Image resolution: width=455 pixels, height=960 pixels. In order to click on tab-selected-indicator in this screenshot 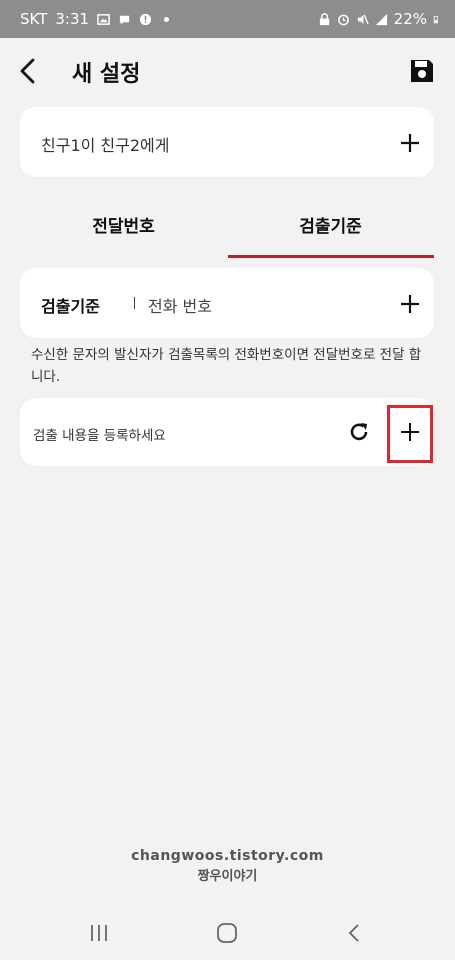, I will do `click(331, 256)`.